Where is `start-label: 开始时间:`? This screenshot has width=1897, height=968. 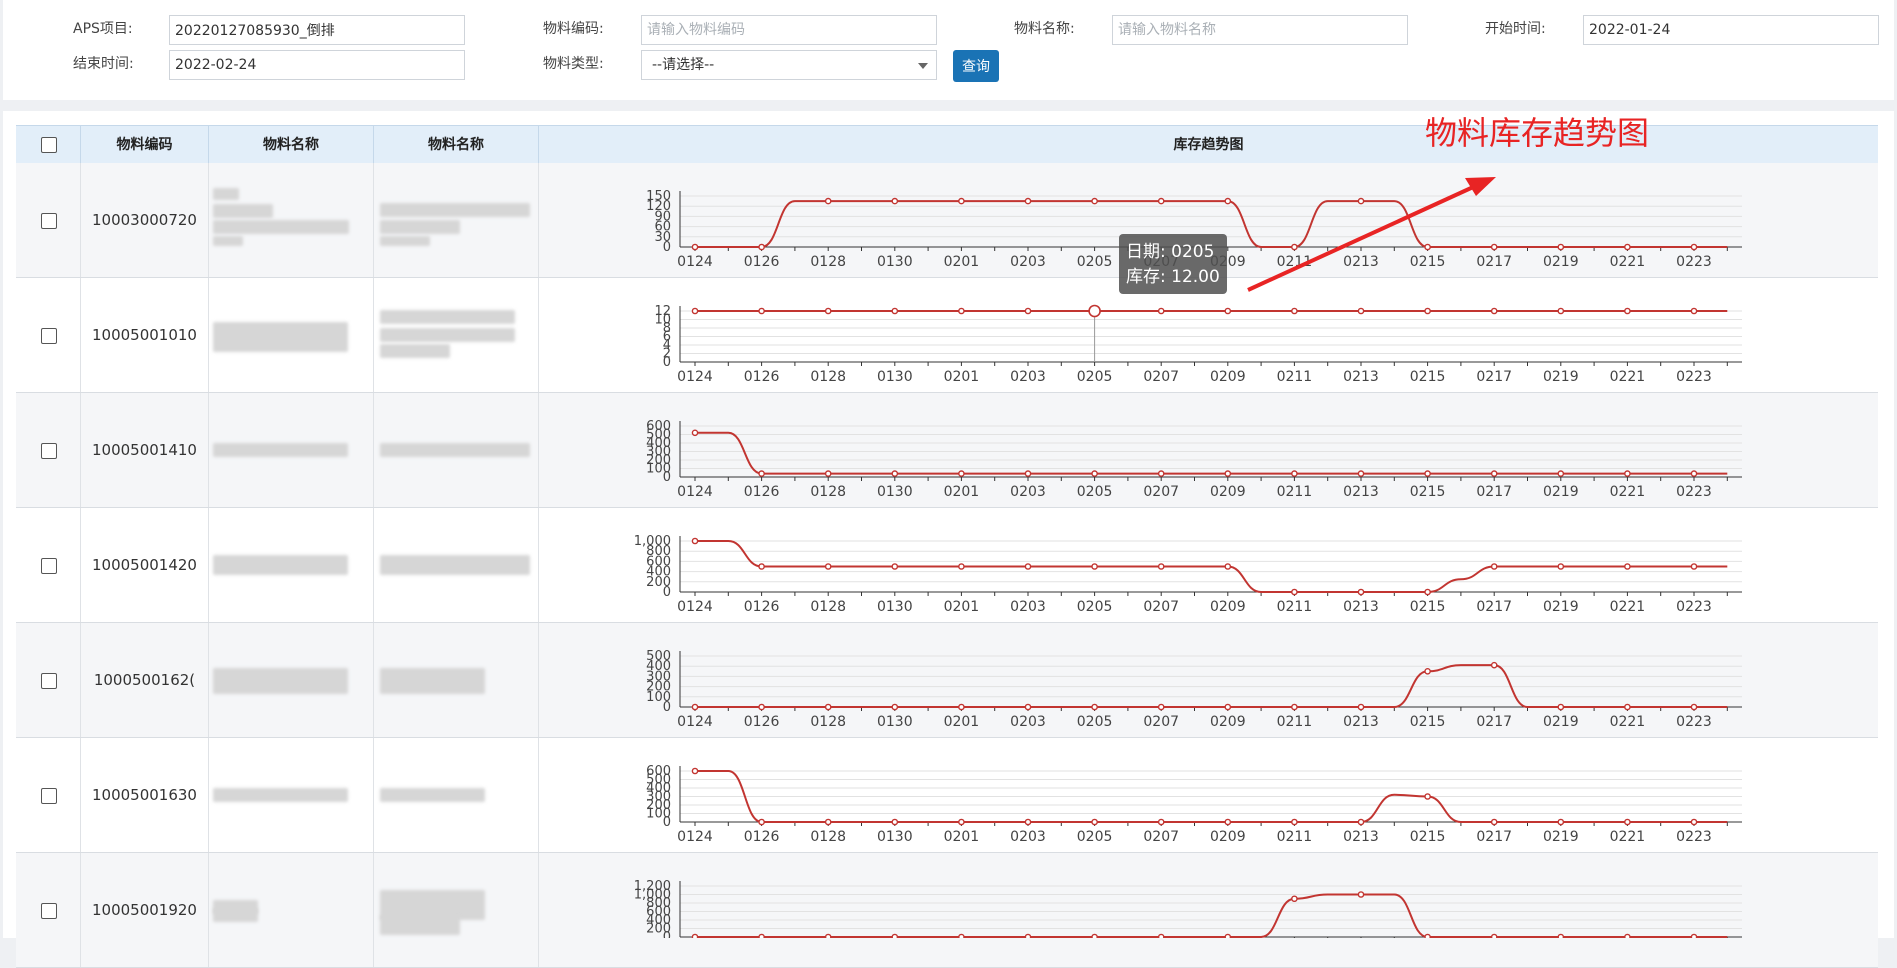 start-label: 开始时间: is located at coordinates (1515, 29).